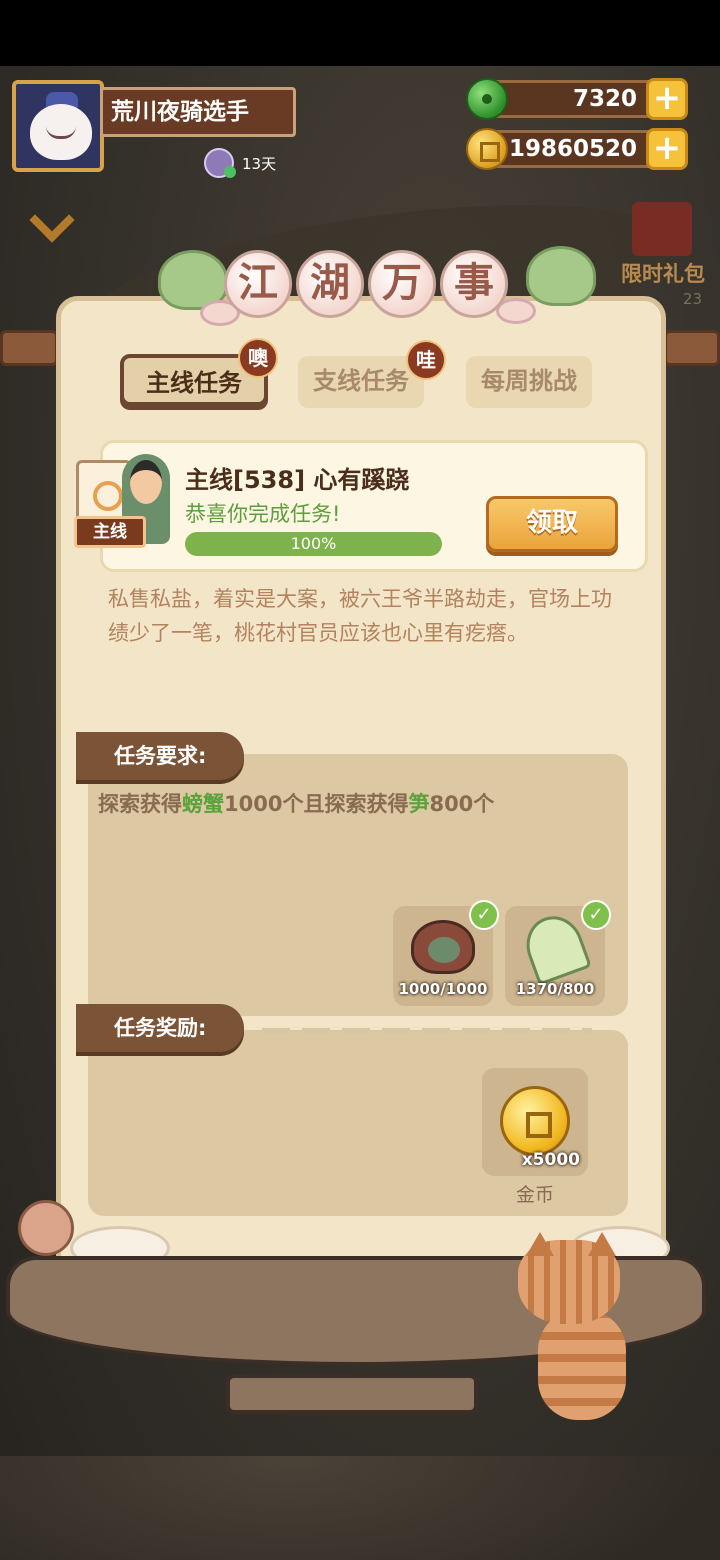 The width and height of the screenshot is (720, 1560). I want to click on tab-weekly-challenge: 每周挑战, so click(529, 382).